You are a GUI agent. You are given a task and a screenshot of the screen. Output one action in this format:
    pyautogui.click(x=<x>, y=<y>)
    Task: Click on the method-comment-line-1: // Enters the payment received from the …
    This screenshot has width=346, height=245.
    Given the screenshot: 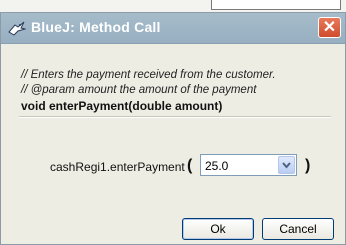 What is the action you would take?
    pyautogui.click(x=148, y=75)
    